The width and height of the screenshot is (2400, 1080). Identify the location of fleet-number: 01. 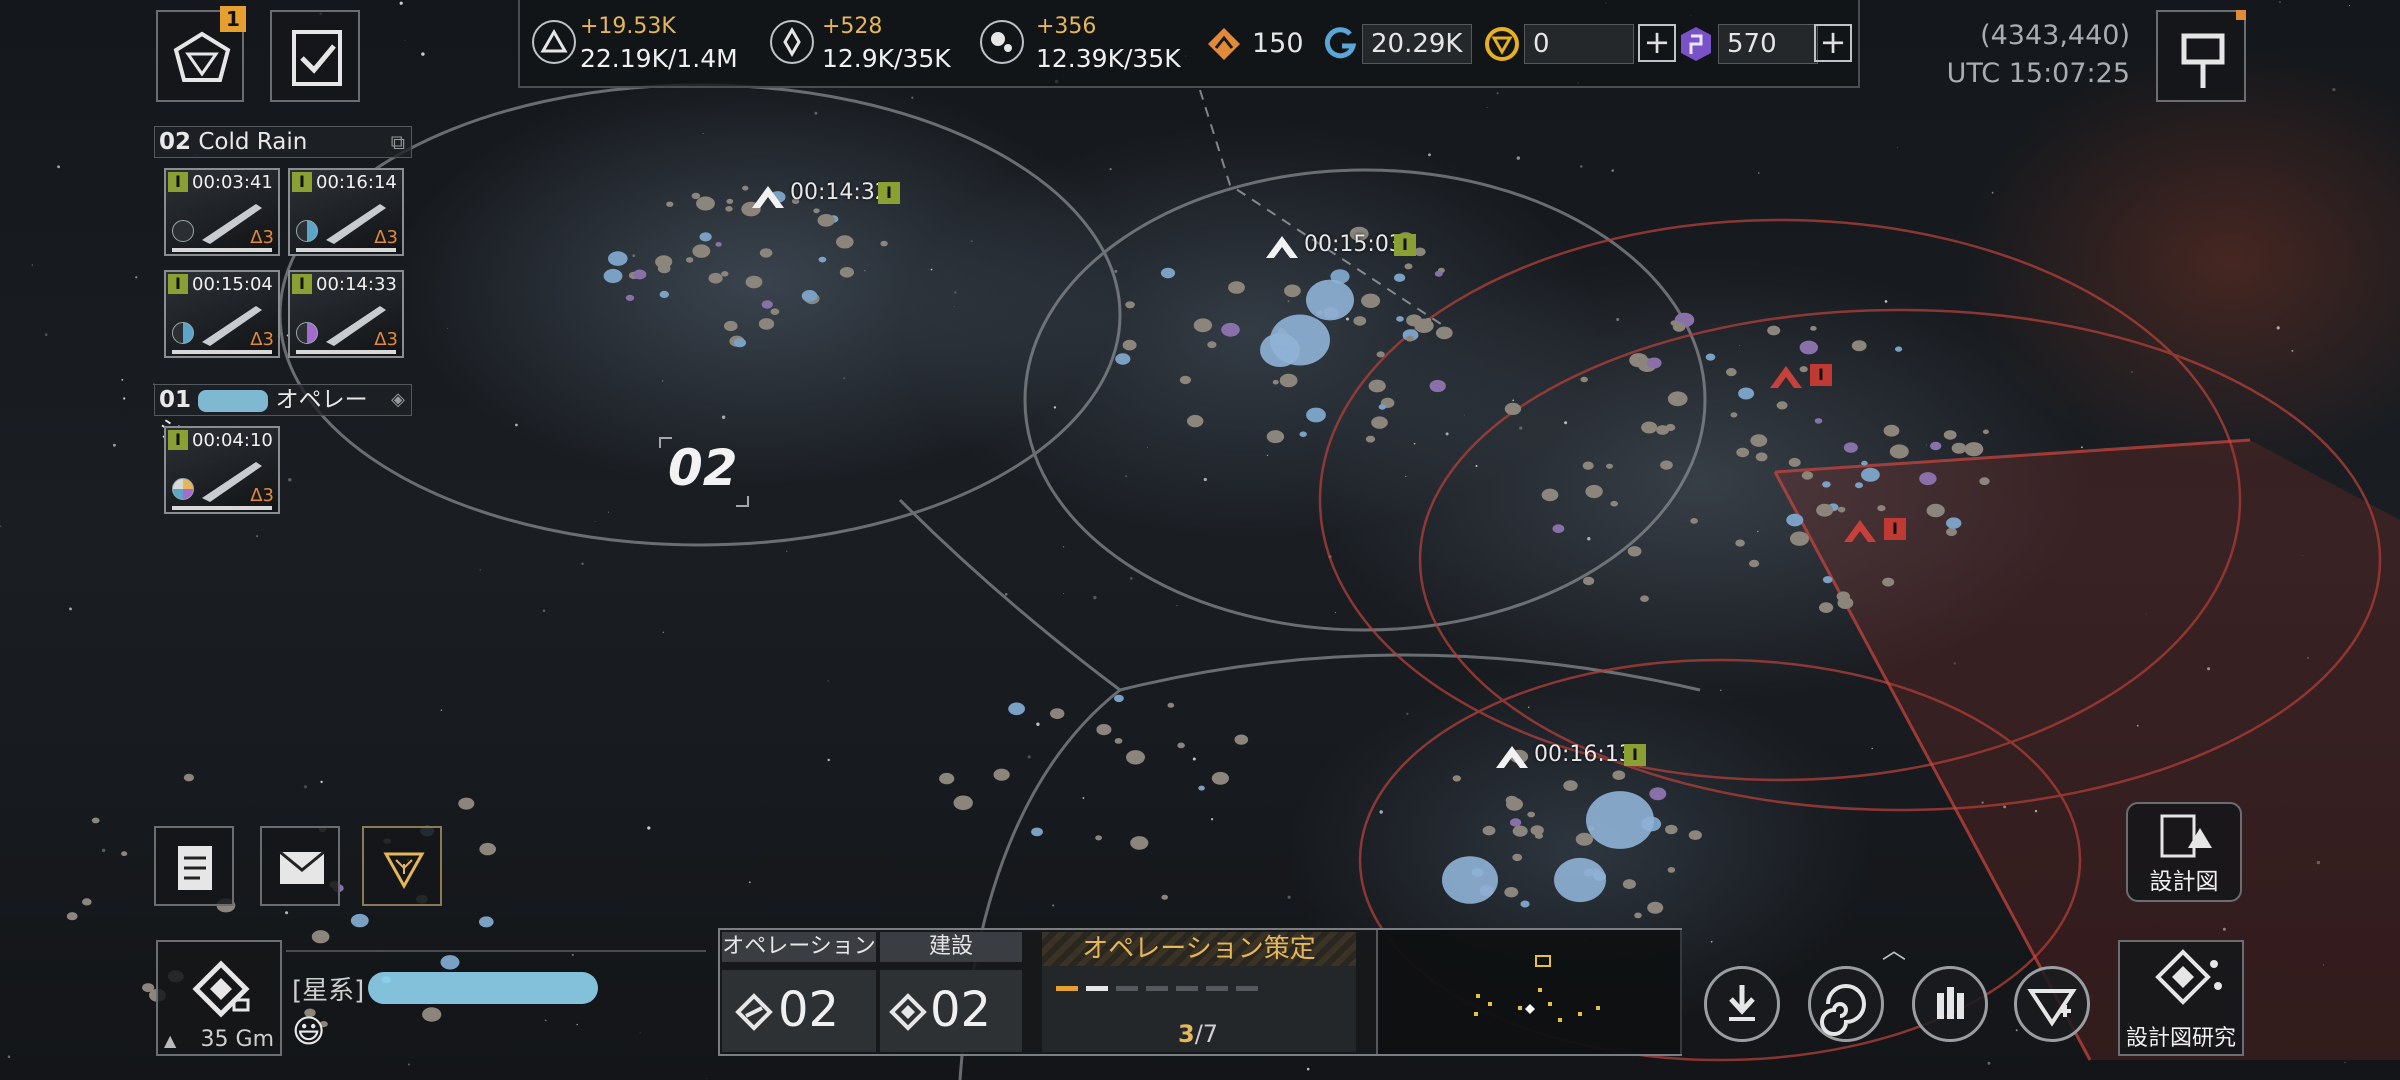
(175, 400).